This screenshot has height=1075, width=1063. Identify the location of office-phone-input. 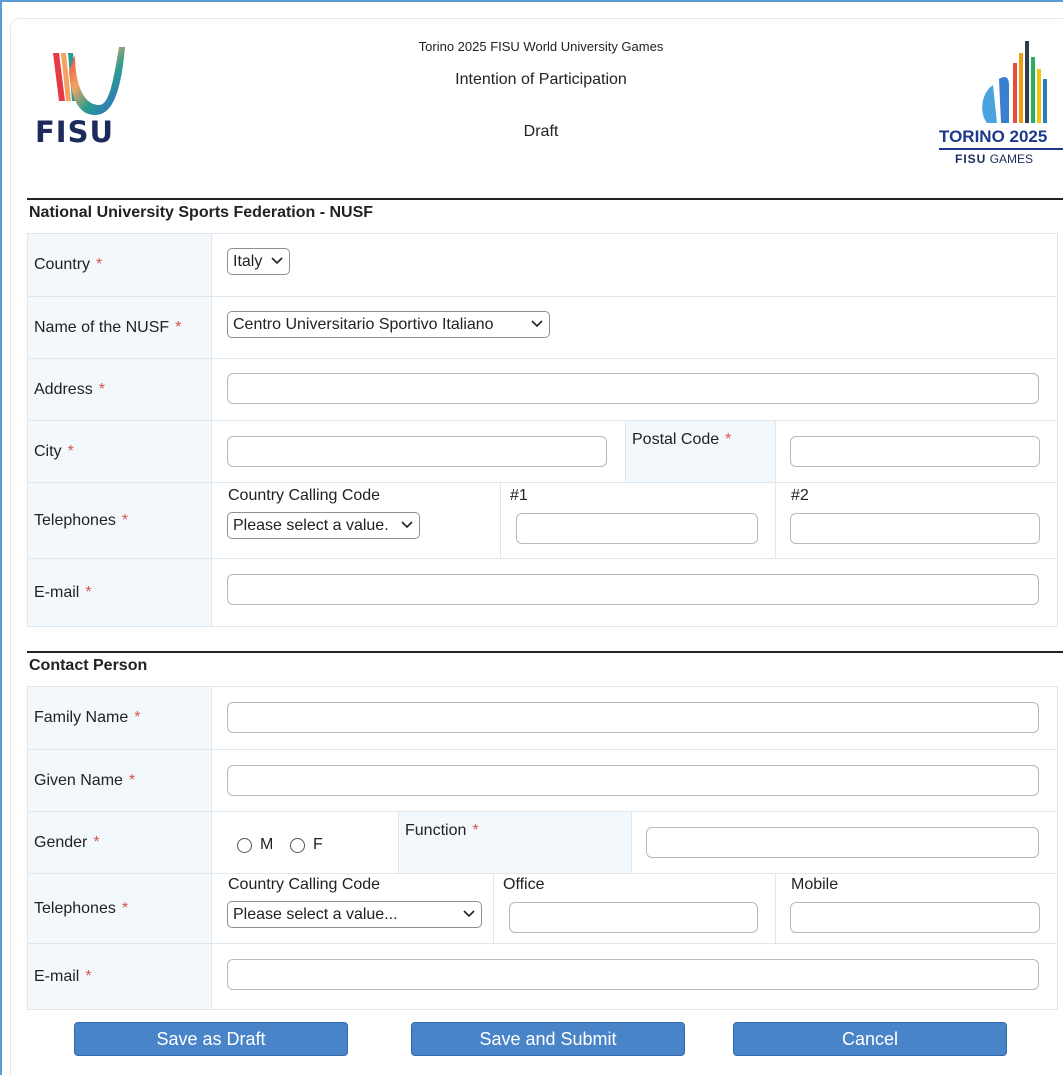
(633, 917).